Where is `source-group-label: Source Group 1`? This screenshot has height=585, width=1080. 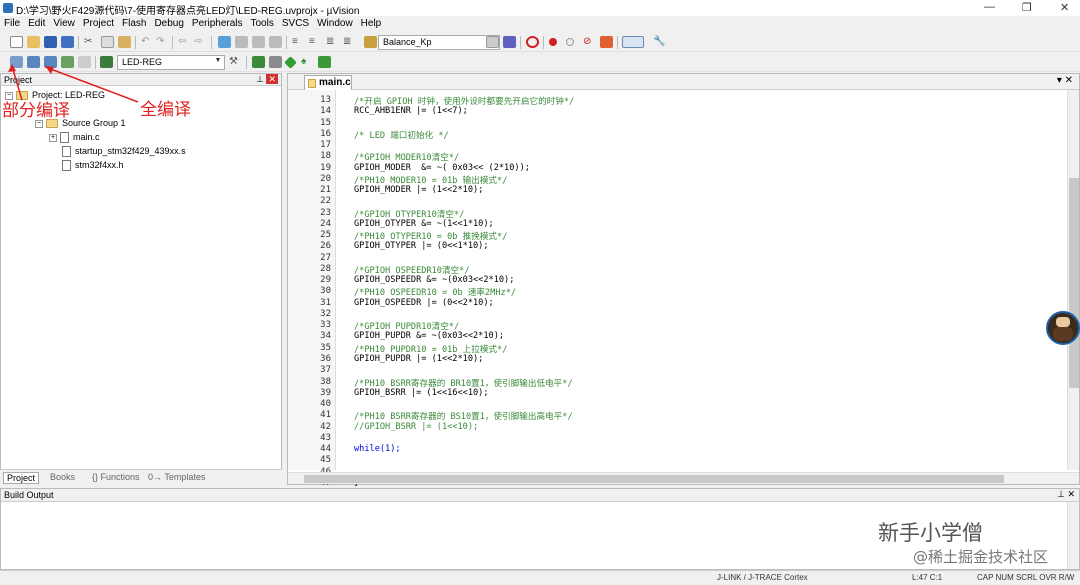 source-group-label: Source Group 1 is located at coordinates (94, 123).